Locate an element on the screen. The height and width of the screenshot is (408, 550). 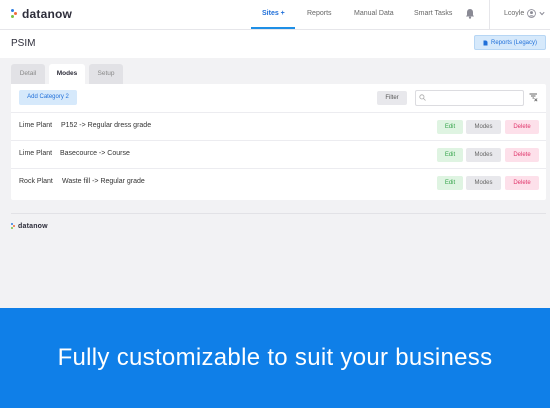
clear-filter-icon is located at coordinates (533, 97).